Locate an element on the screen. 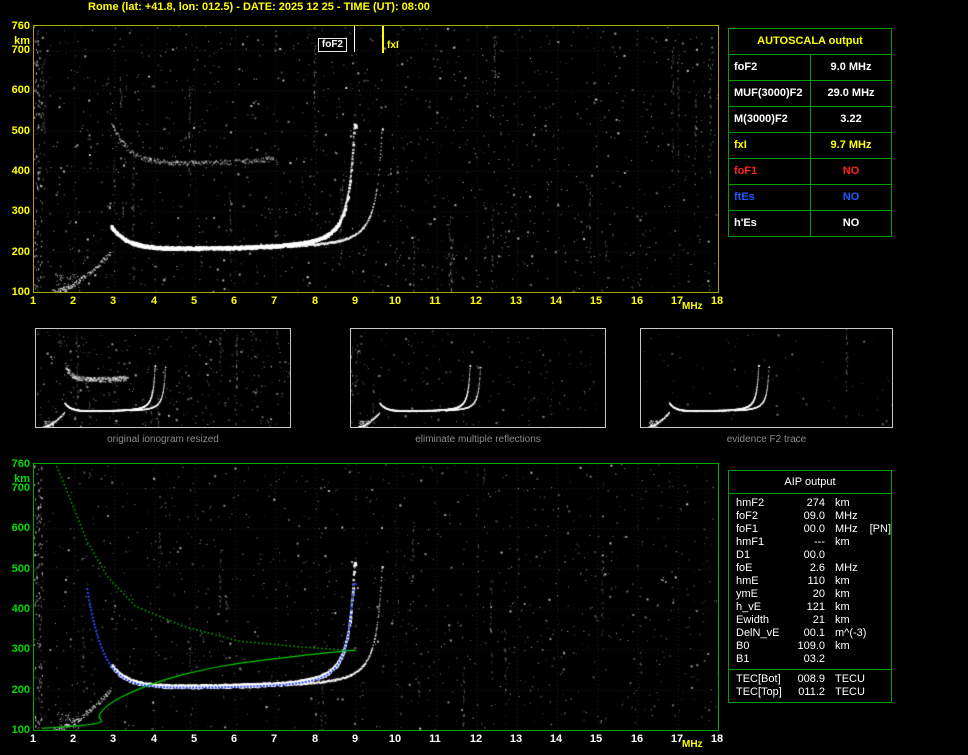  thumbnail-caption-original: original ionogram resized is located at coordinates (163, 439).